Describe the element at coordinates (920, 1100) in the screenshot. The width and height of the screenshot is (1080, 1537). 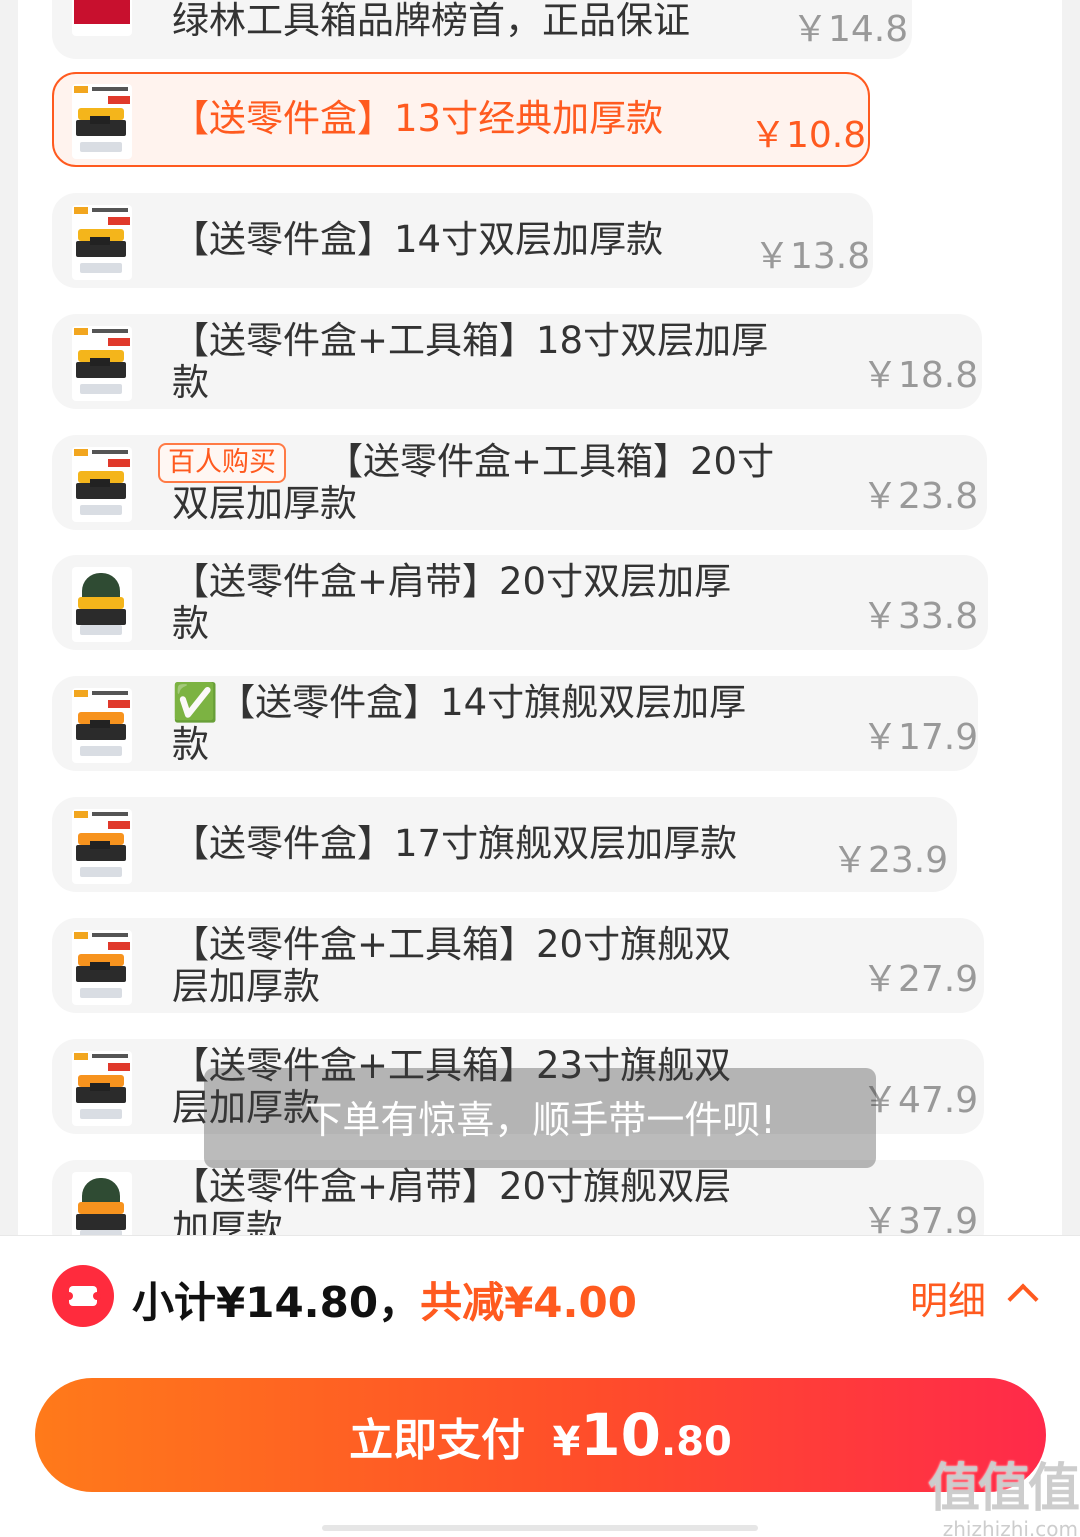
I see `sku-price: ￥47.9` at that location.